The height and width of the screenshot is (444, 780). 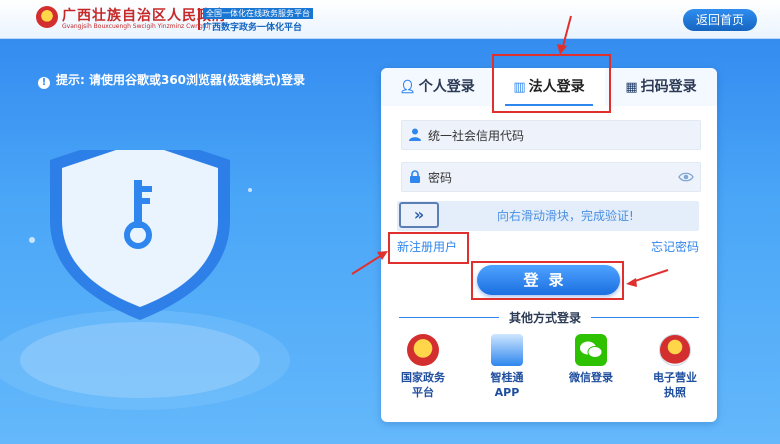 I want to click on tab-label: 扫码登录, so click(x=668, y=87).